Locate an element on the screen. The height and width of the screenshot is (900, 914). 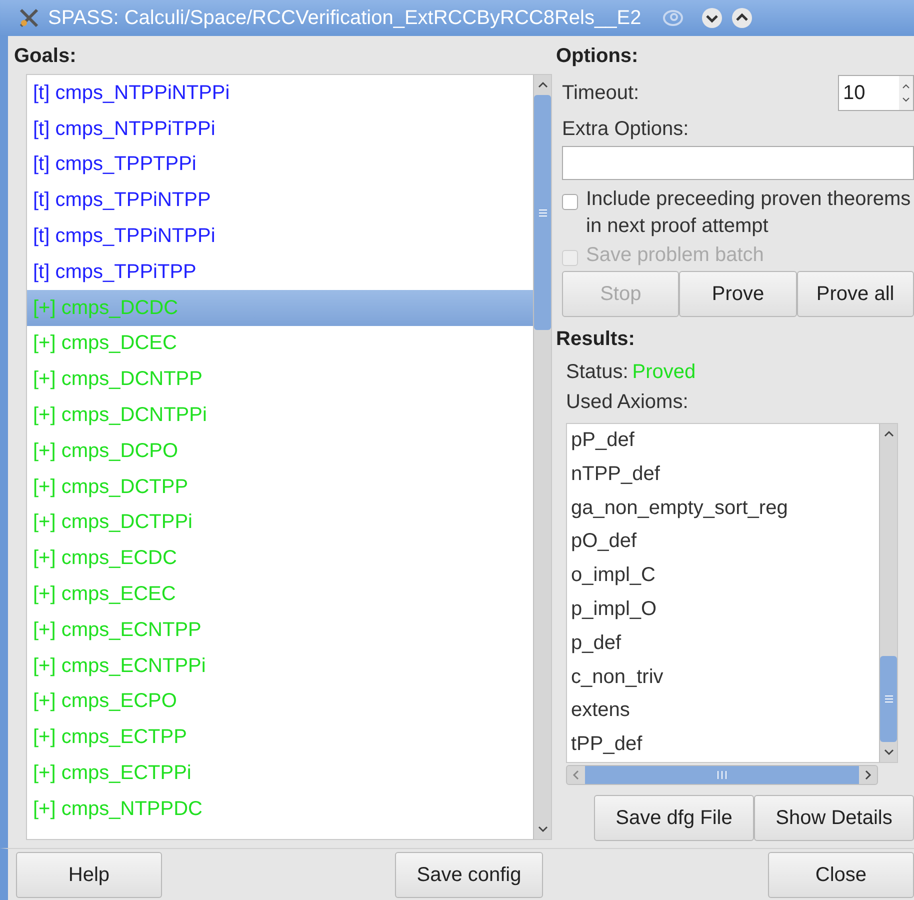
goal-text: [+] cmps_DCEC is located at coordinates (105, 343).